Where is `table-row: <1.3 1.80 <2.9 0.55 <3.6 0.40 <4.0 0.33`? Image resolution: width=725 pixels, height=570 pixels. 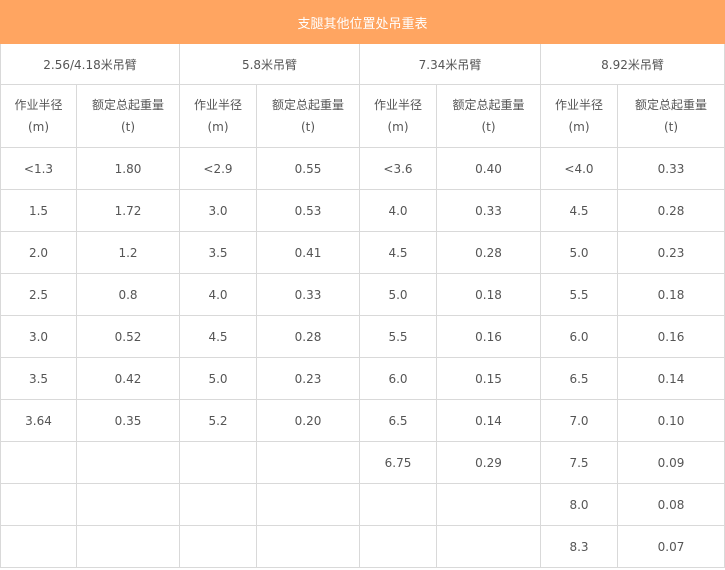 table-row: <1.3 1.80 <2.9 0.55 <3.6 0.40 <4.0 0.33 is located at coordinates (362, 168).